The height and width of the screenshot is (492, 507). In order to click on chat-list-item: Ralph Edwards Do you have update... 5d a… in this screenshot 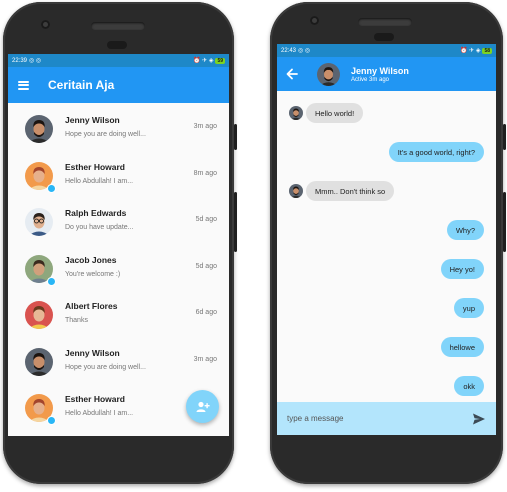, I will do `click(118, 223)`.